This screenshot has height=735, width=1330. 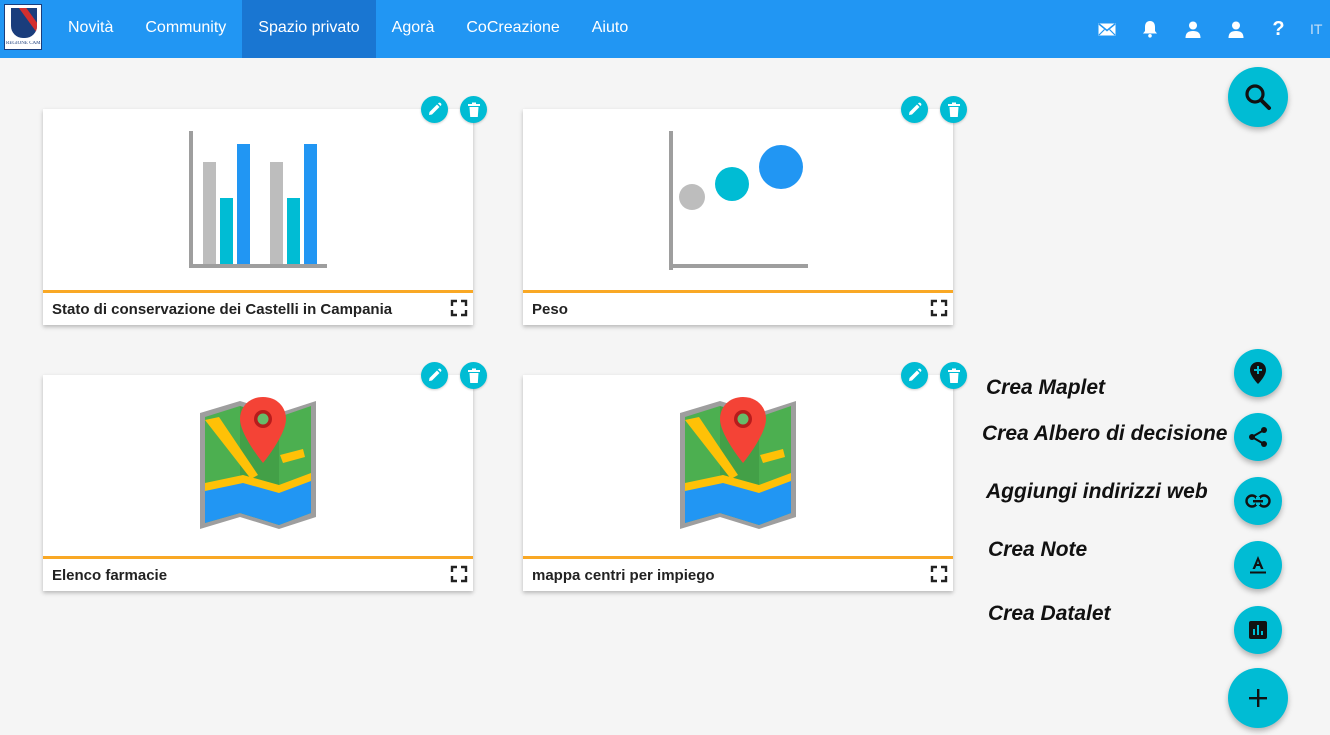 I want to click on crea-maplet-button, so click(x=1258, y=373).